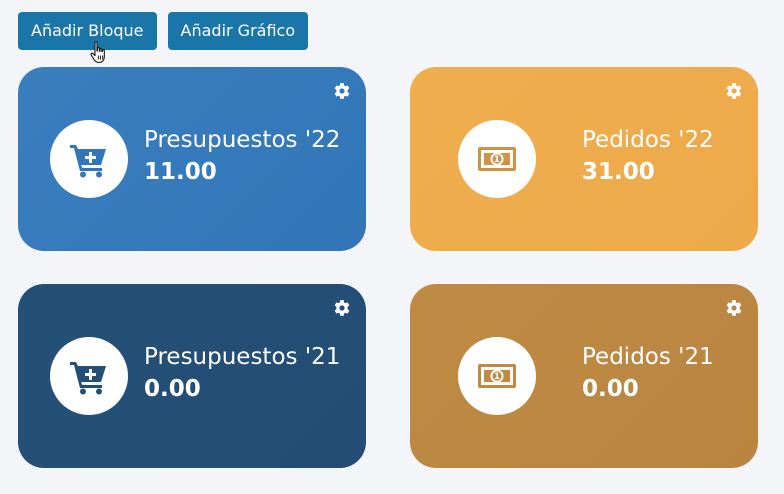 This screenshot has height=494, width=784. I want to click on stat-title: Pedidos '21, so click(648, 357).